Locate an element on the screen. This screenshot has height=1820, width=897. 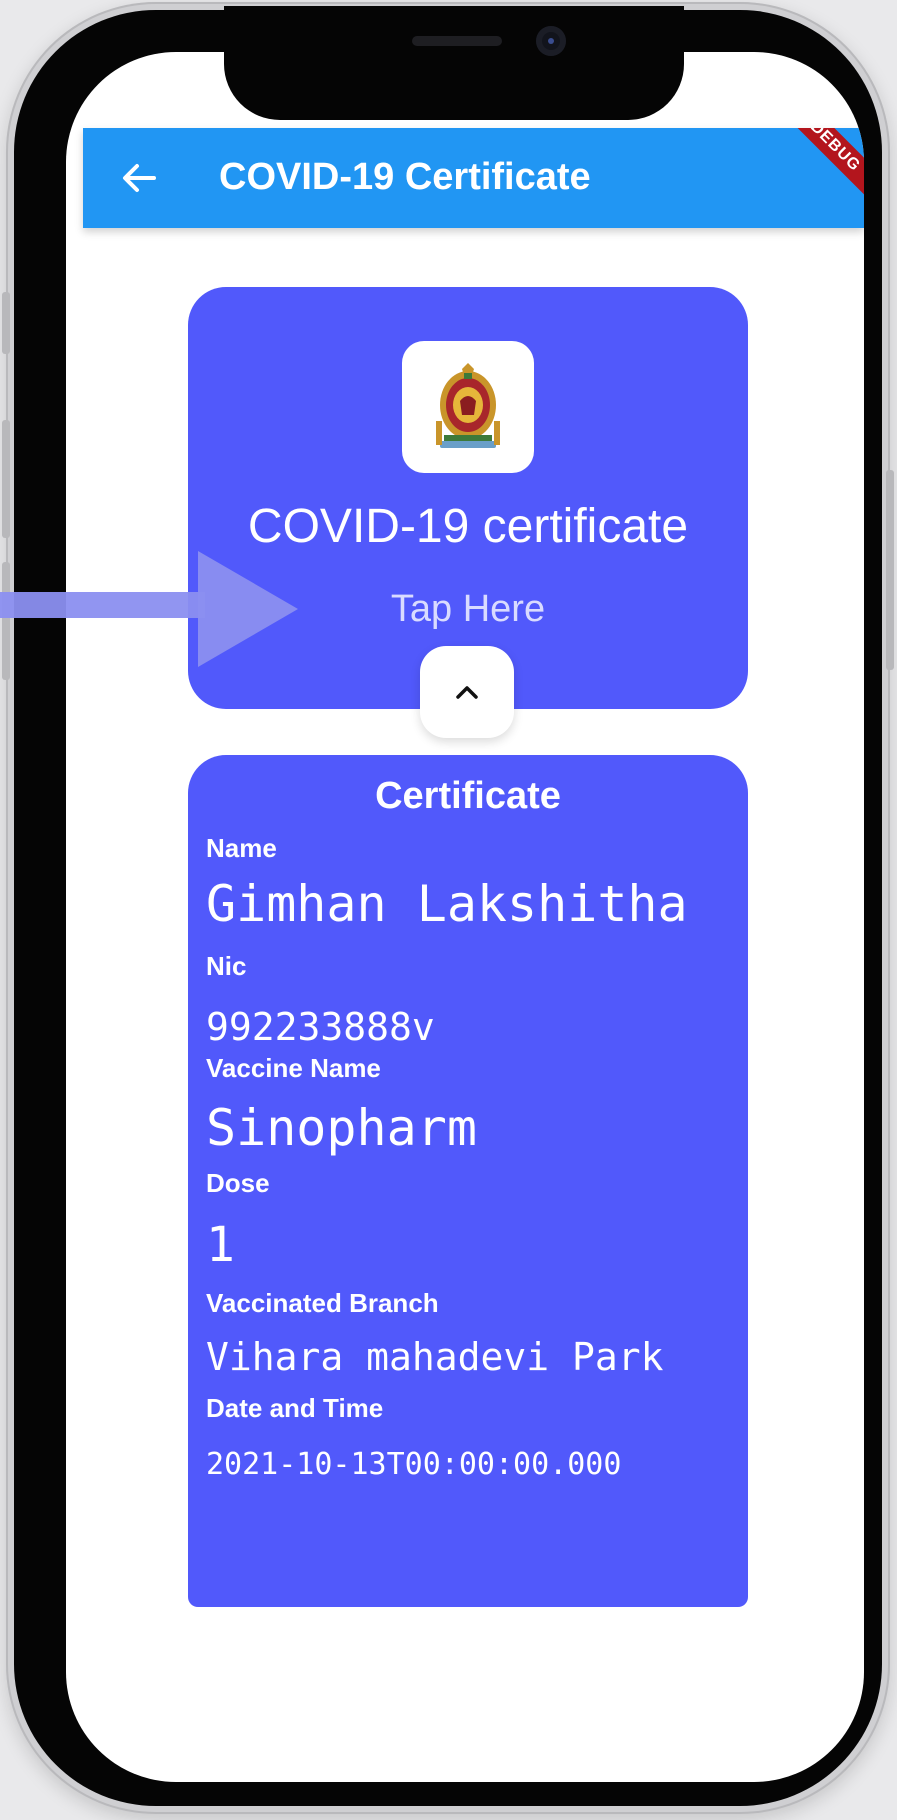
chevron-up-icon is located at coordinates (467, 692).